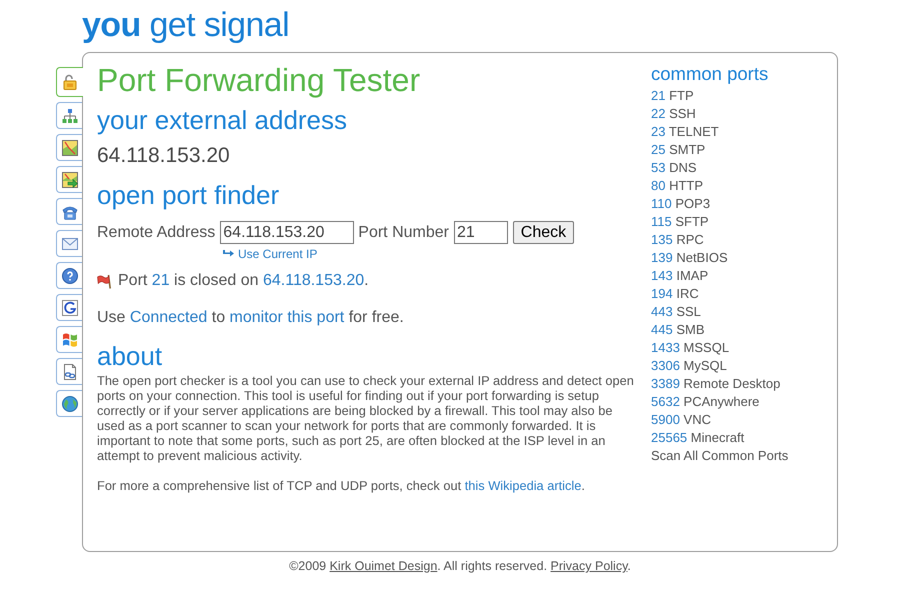 This screenshot has height=610, width=900. I want to click on about-paragraph: For more a comprehensive list of TCP and UDP ports, check out this Wikipedia article., so click(341, 485).